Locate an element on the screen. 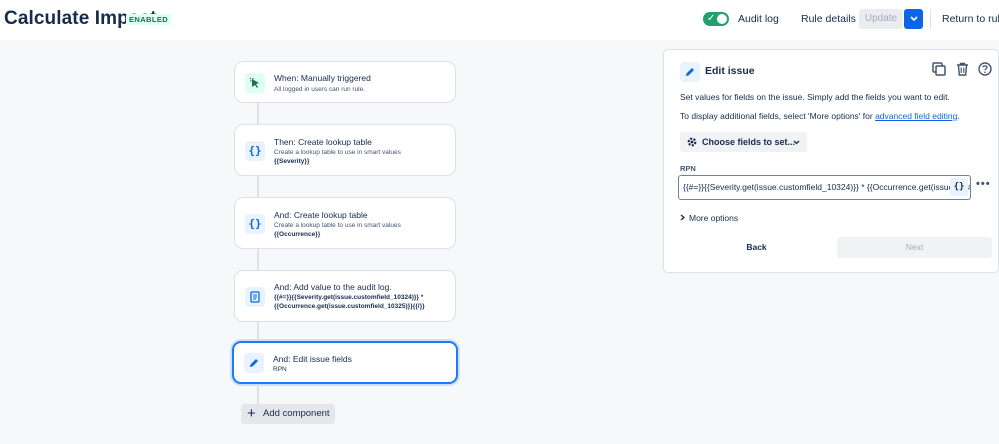 Image resolution: width=999 pixels, height=444 pixels. card-title: When: Manually triggered is located at coordinates (322, 78).